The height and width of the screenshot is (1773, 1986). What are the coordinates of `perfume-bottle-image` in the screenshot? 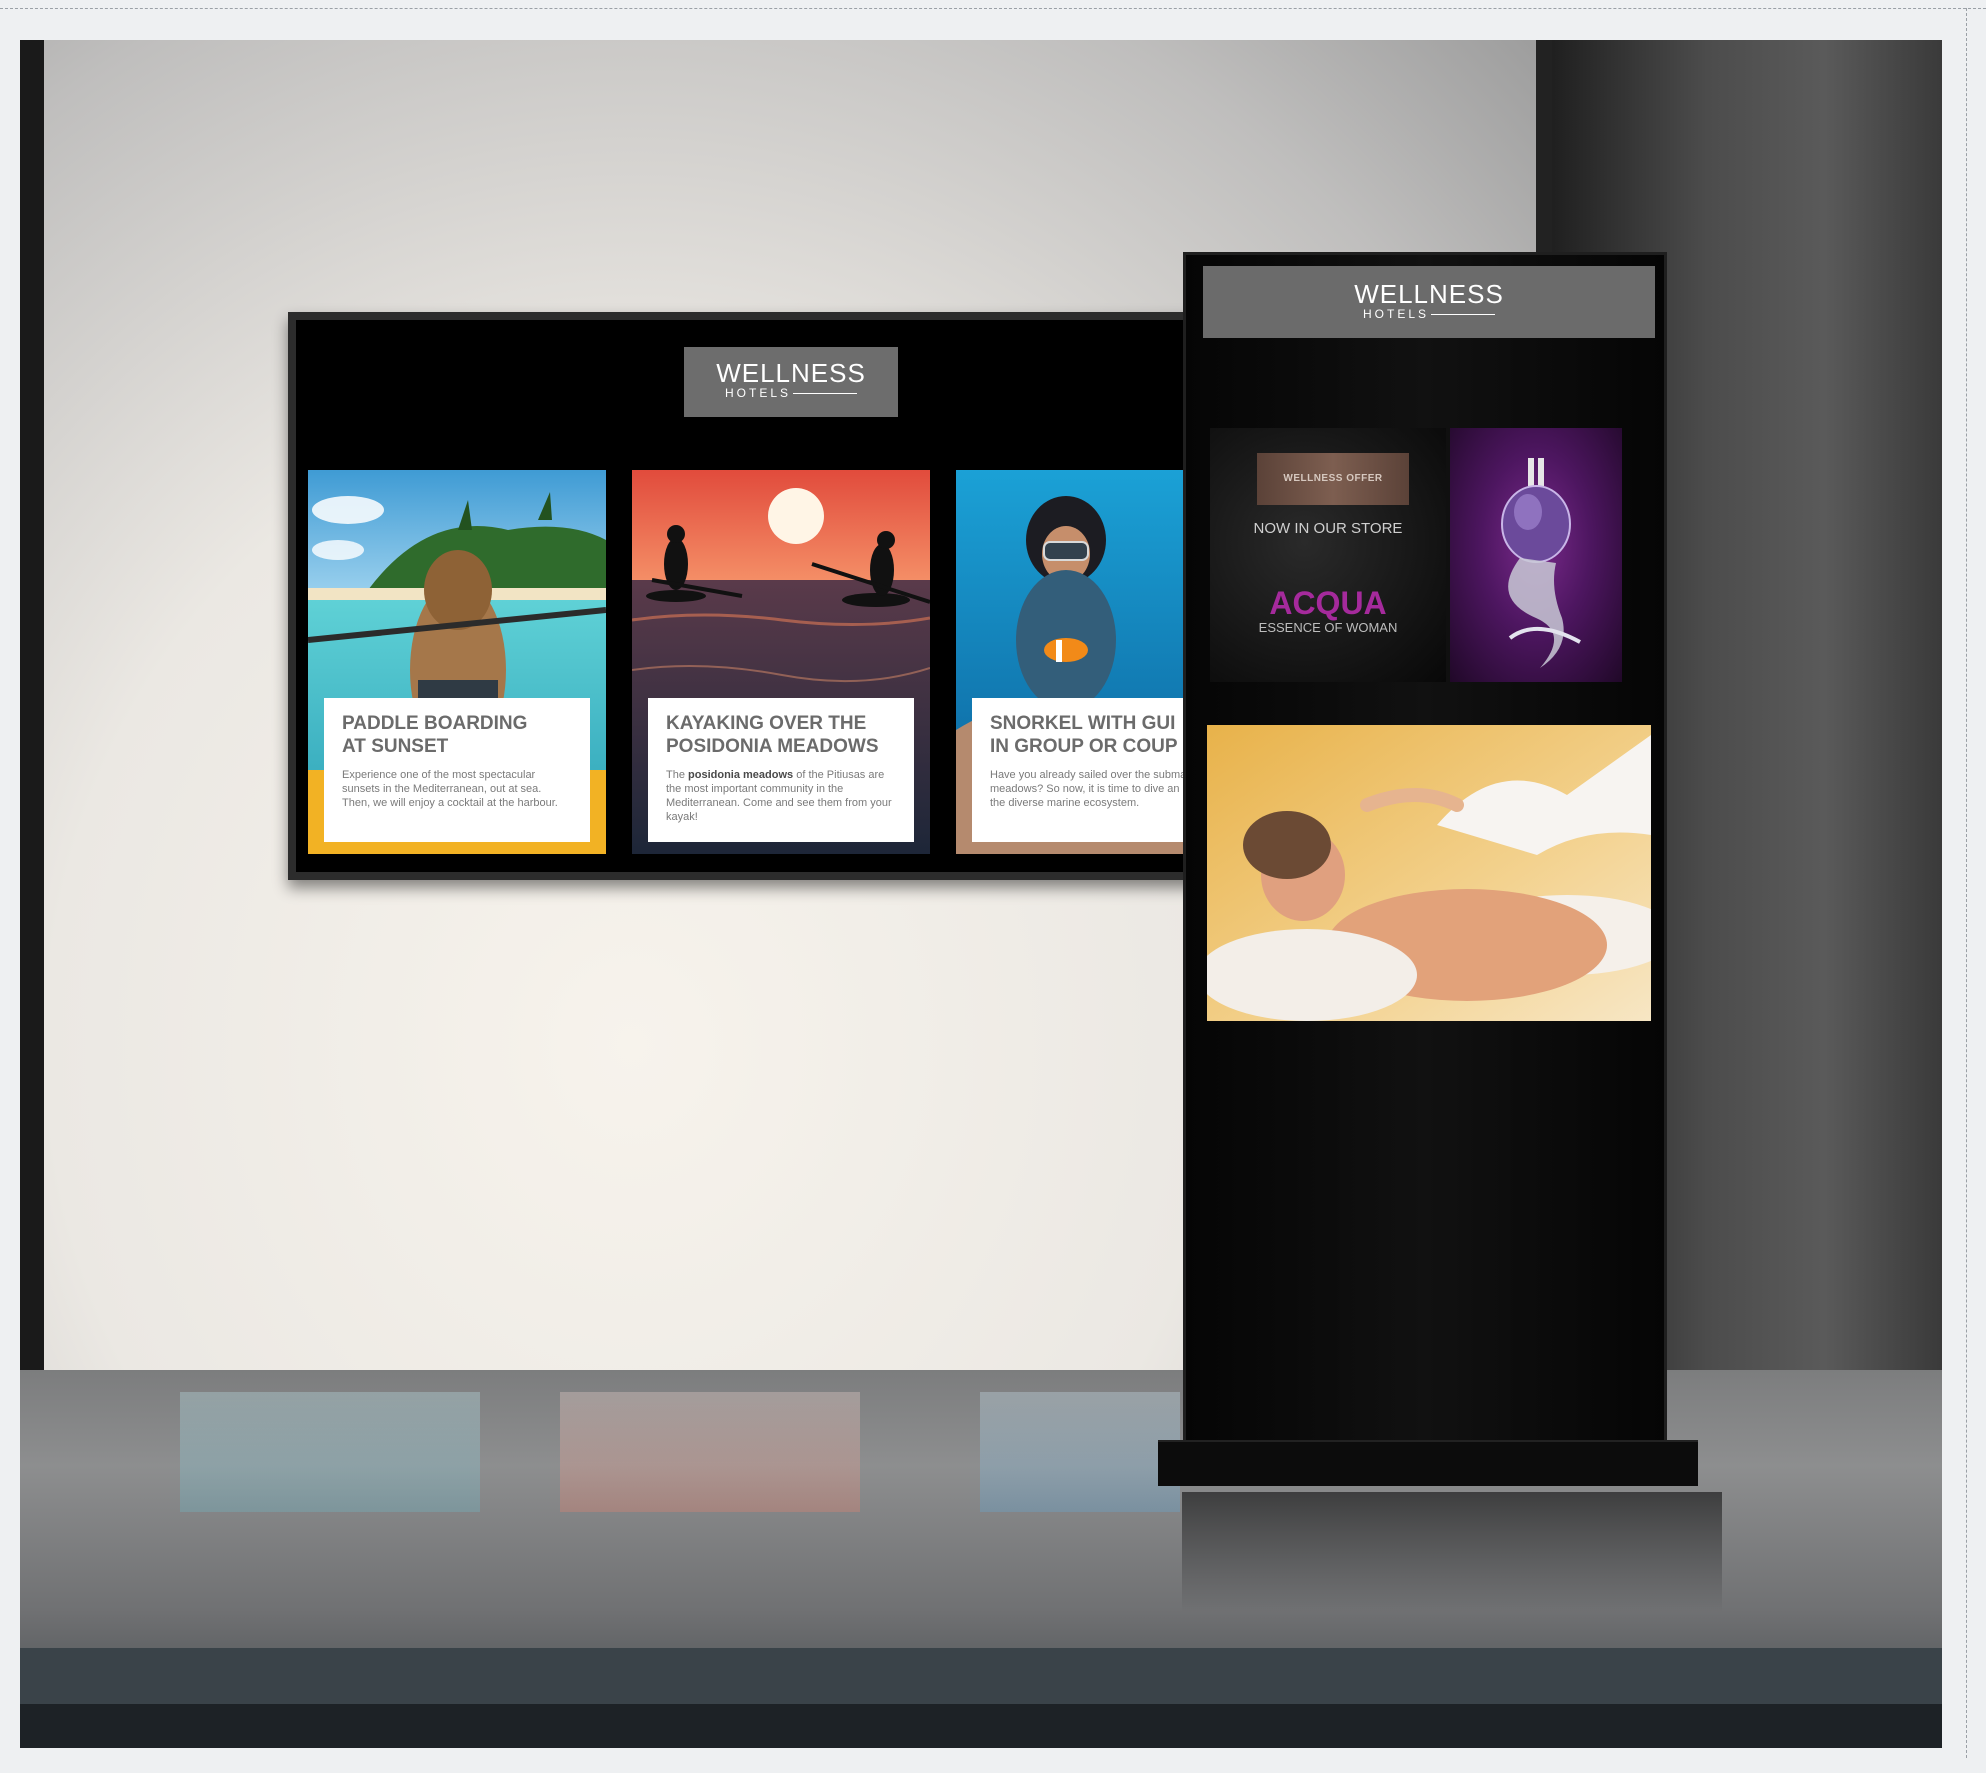 It's located at (1536, 555).